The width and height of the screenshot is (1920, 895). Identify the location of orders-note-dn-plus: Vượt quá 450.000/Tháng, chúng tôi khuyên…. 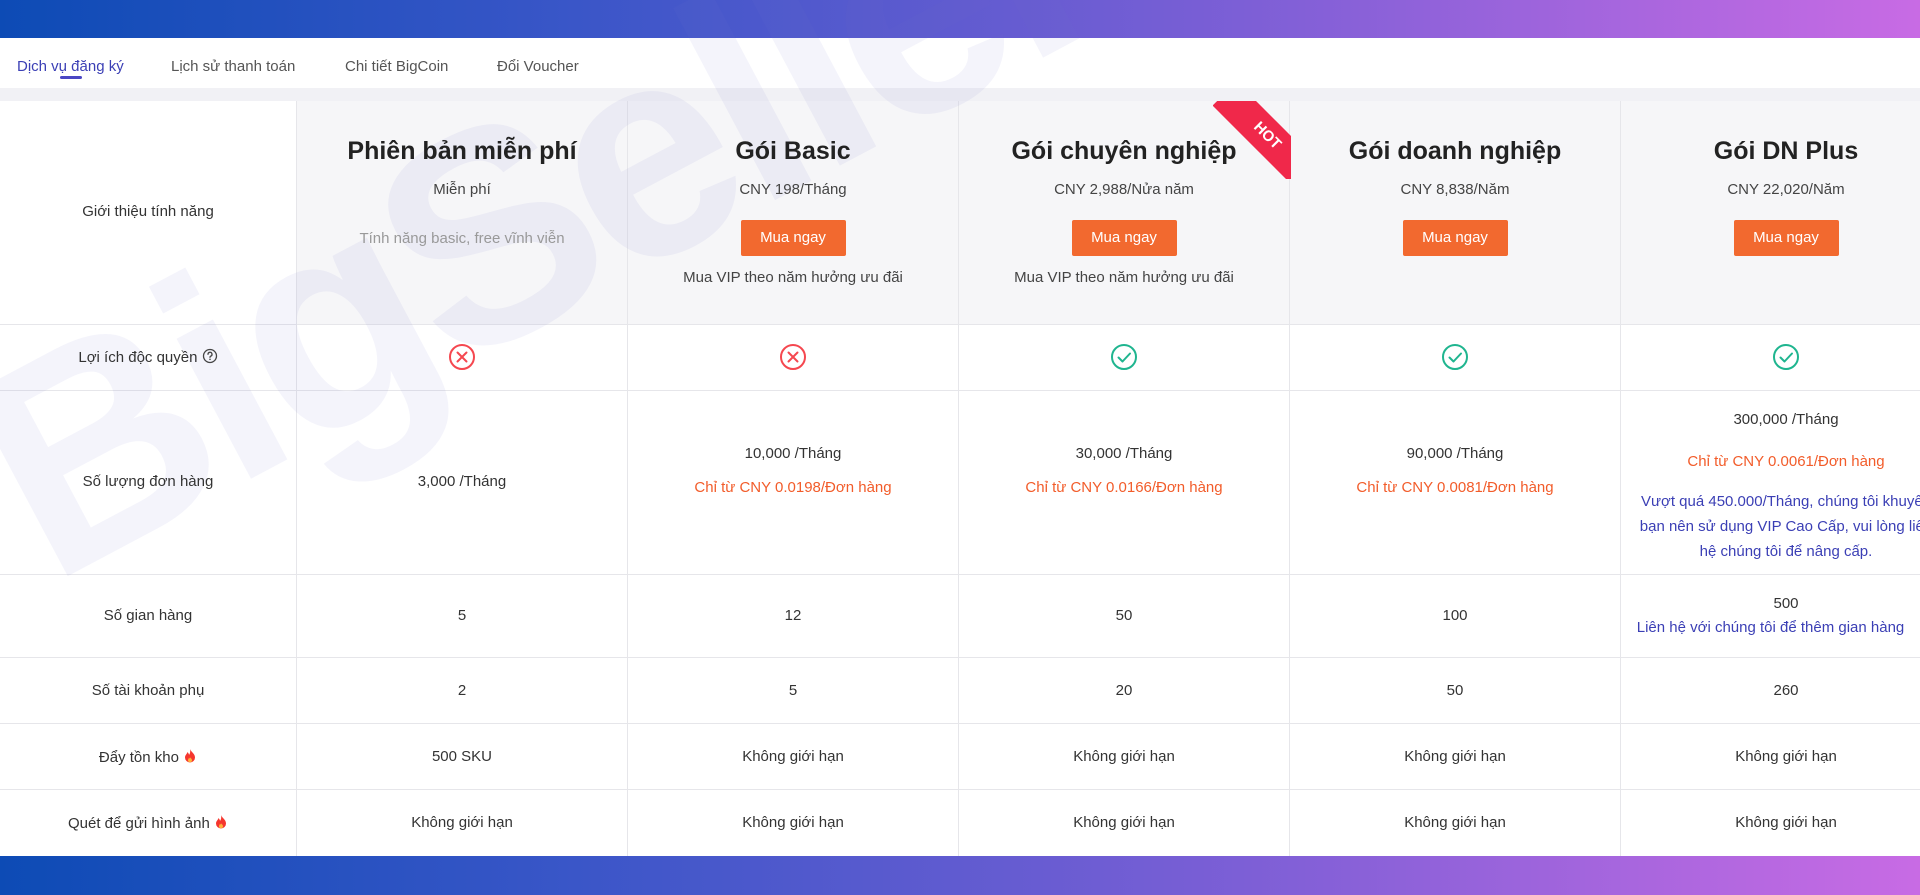
(1779, 526).